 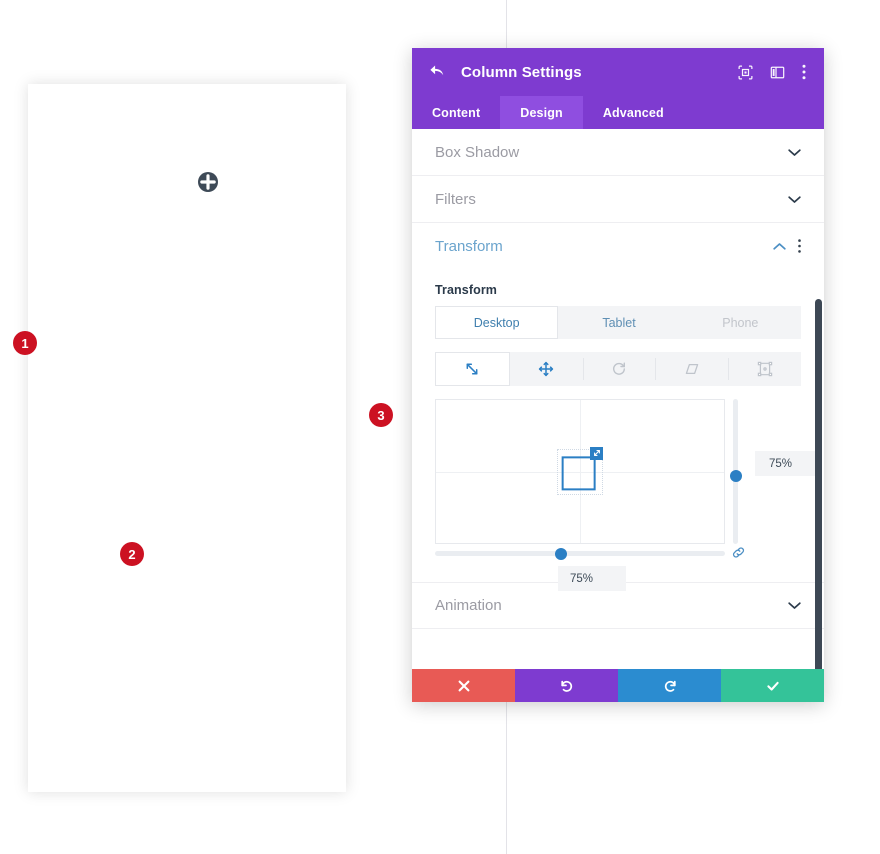 I want to click on callout-badge-2: 2, so click(x=132, y=554).